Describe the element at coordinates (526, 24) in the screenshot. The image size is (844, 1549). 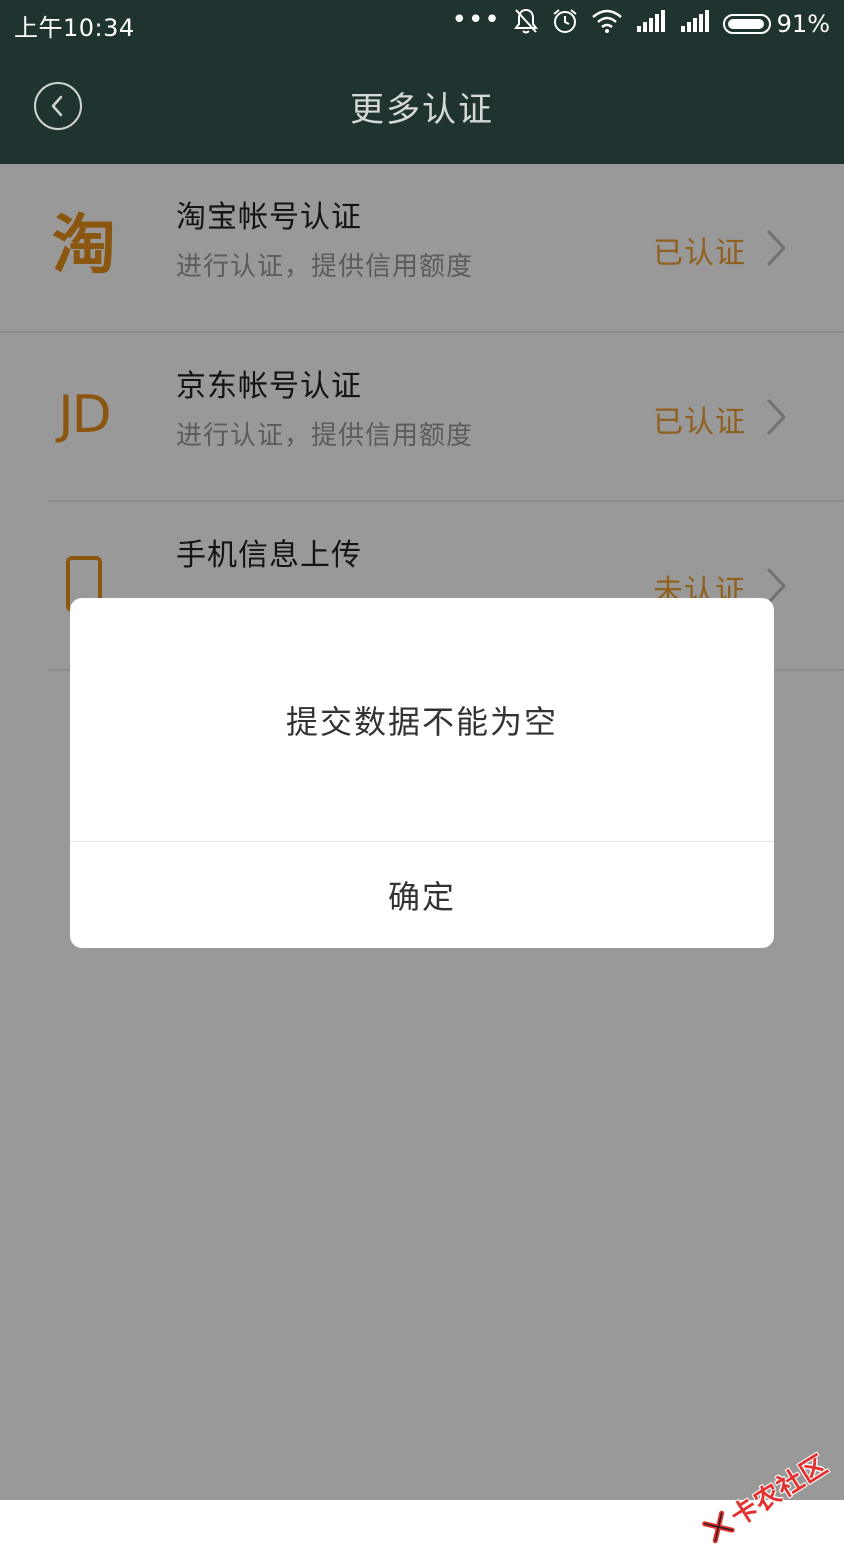
I see `bell-muted-icon` at that location.